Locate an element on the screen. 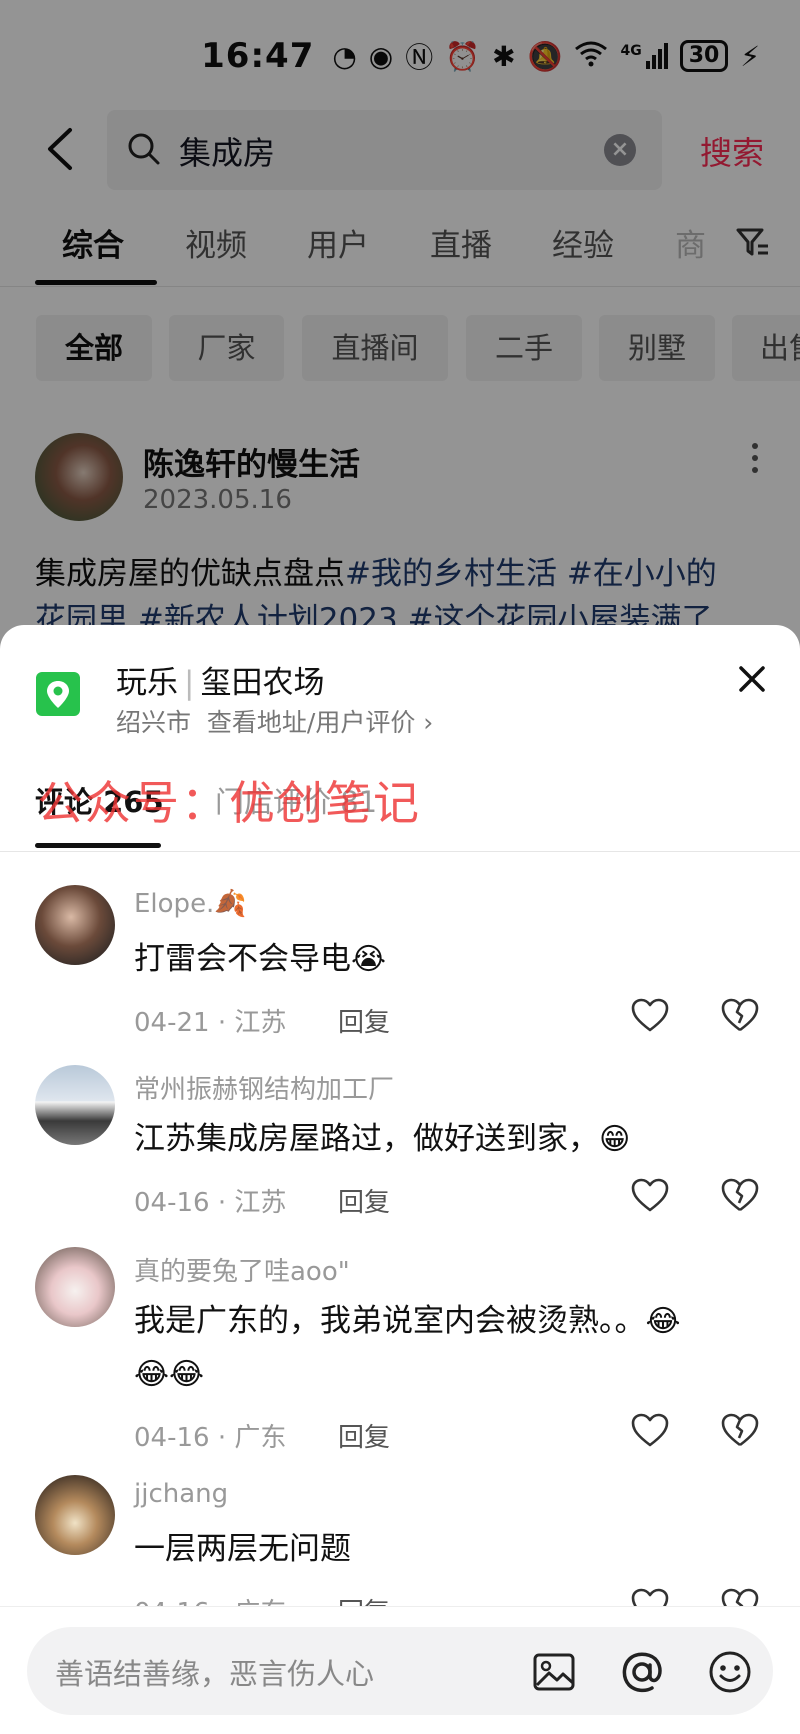  poi-name: 玺田农场 is located at coordinates (262, 683).